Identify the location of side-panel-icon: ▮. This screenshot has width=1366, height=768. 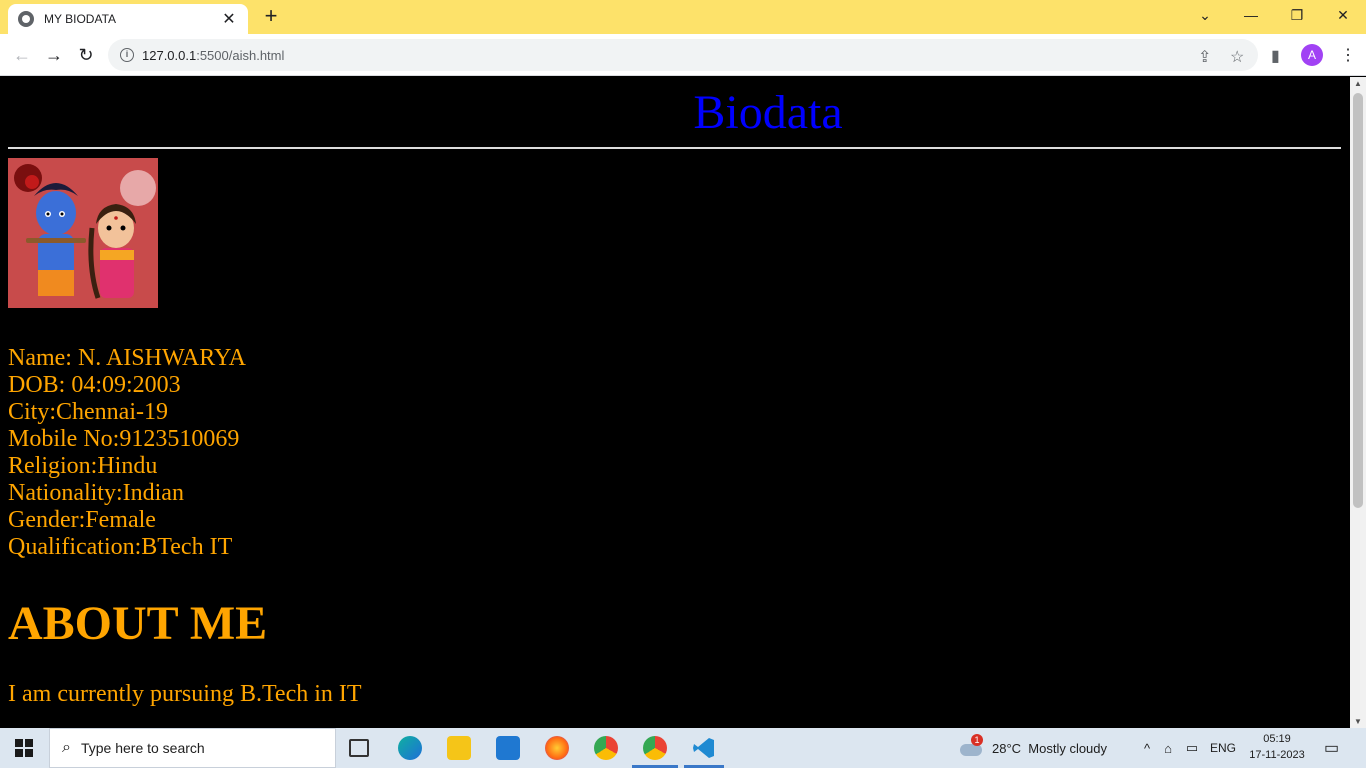
(1275, 56).